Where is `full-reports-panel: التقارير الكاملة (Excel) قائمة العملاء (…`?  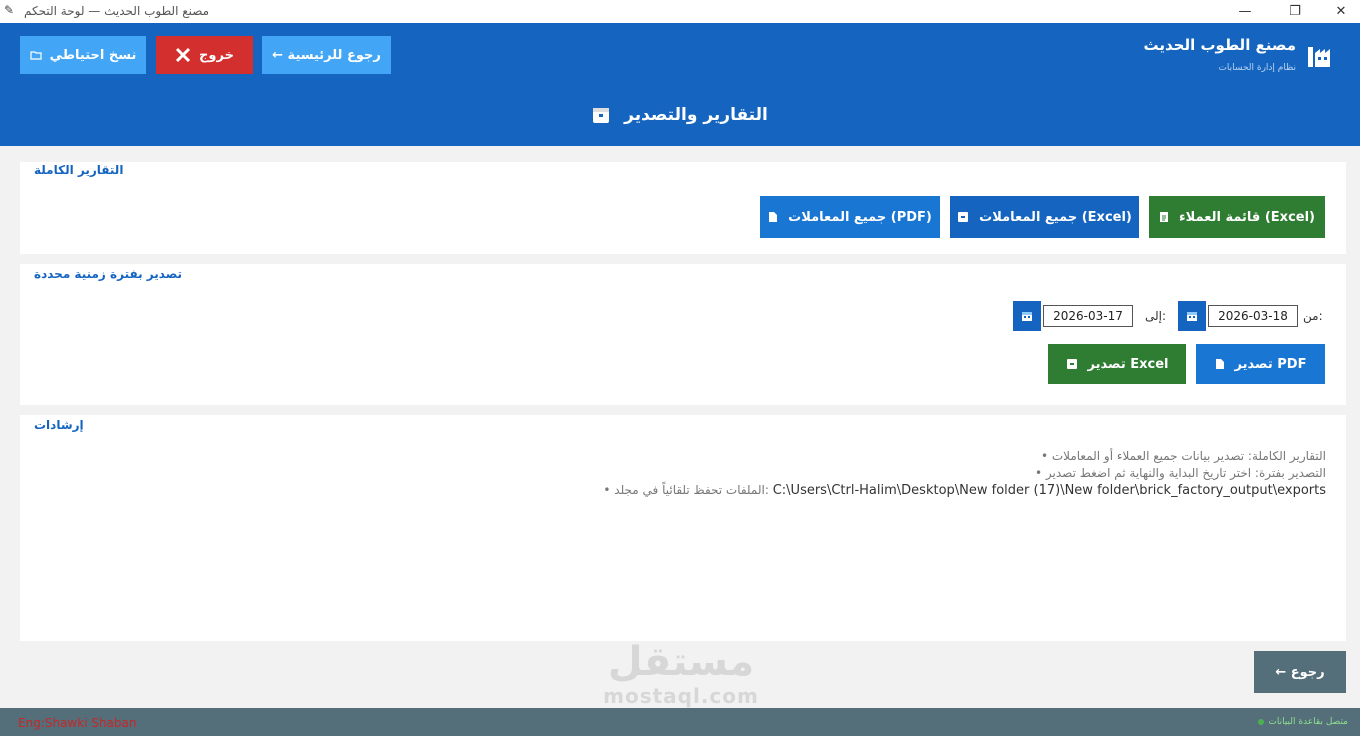 full-reports-panel: التقارير الكاملة (Excel) قائمة العملاء (… is located at coordinates (683, 208).